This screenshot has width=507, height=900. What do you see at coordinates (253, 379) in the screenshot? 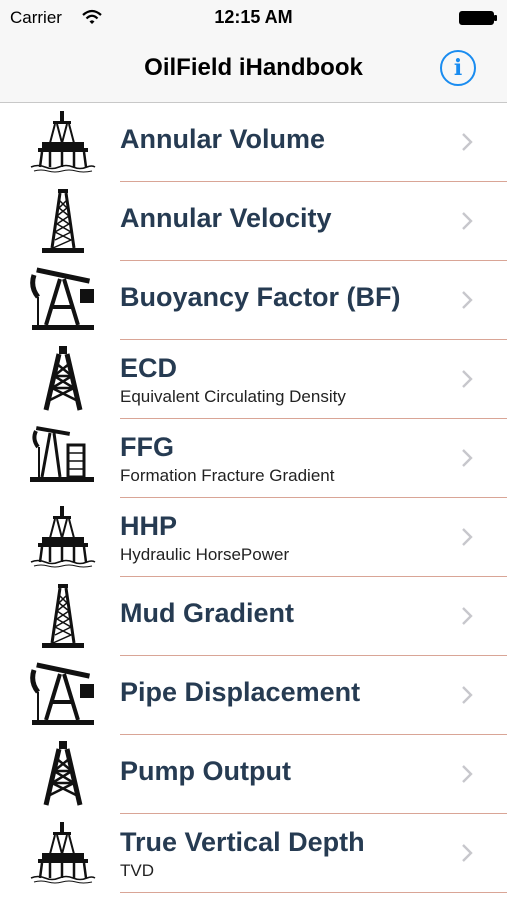
I see `list-item: ECD Equivalent Circulating Density` at bounding box center [253, 379].